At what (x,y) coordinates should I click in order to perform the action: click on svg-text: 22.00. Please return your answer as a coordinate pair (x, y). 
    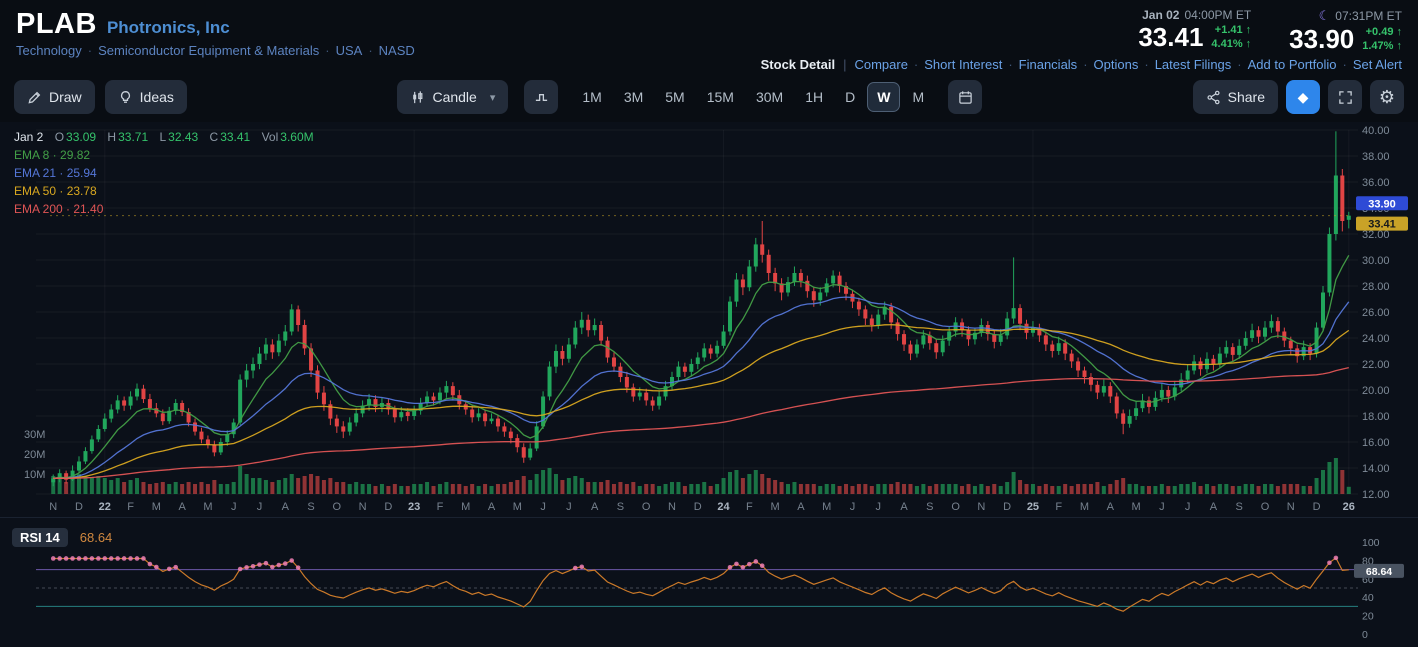
    Looking at the image, I should click on (1376, 365).